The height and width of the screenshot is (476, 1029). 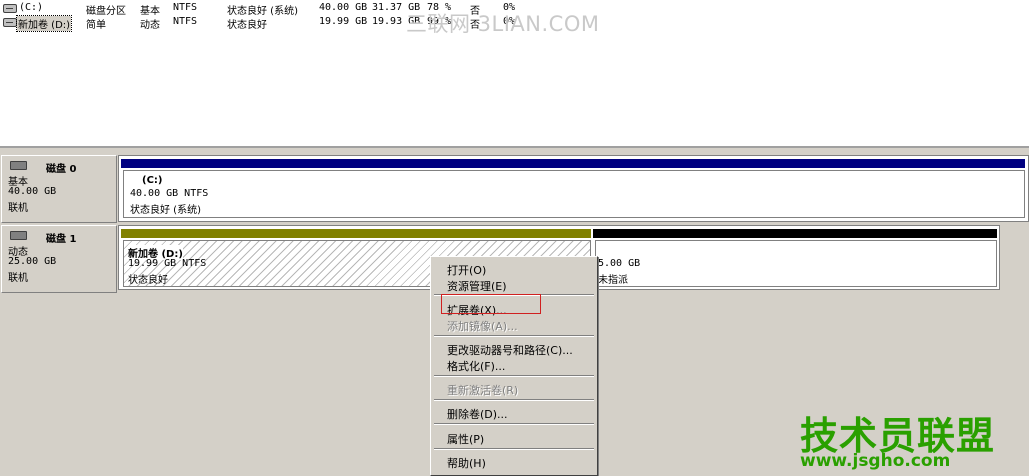 I want to click on menu-reactivate-volume: 重新激活卷(R), so click(x=483, y=390).